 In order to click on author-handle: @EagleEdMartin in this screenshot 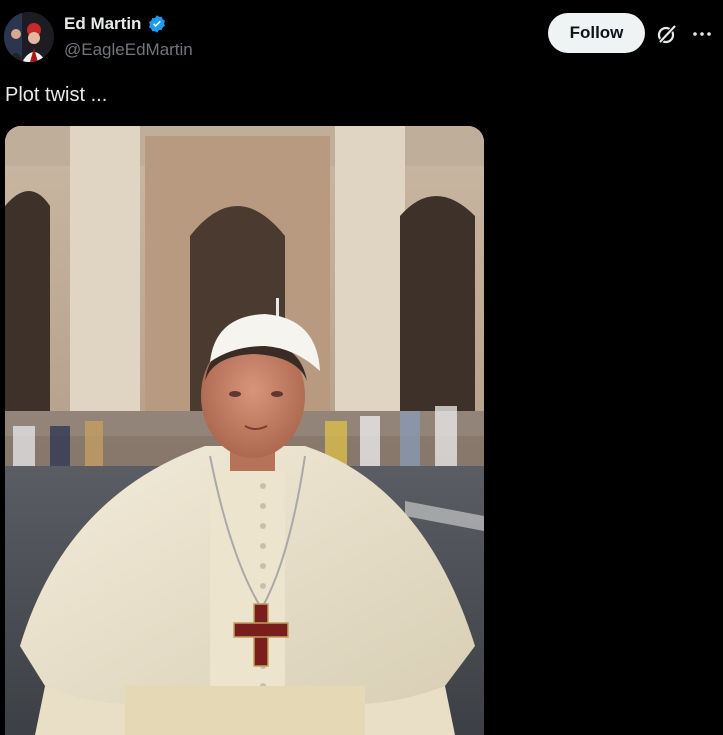, I will do `click(128, 50)`.